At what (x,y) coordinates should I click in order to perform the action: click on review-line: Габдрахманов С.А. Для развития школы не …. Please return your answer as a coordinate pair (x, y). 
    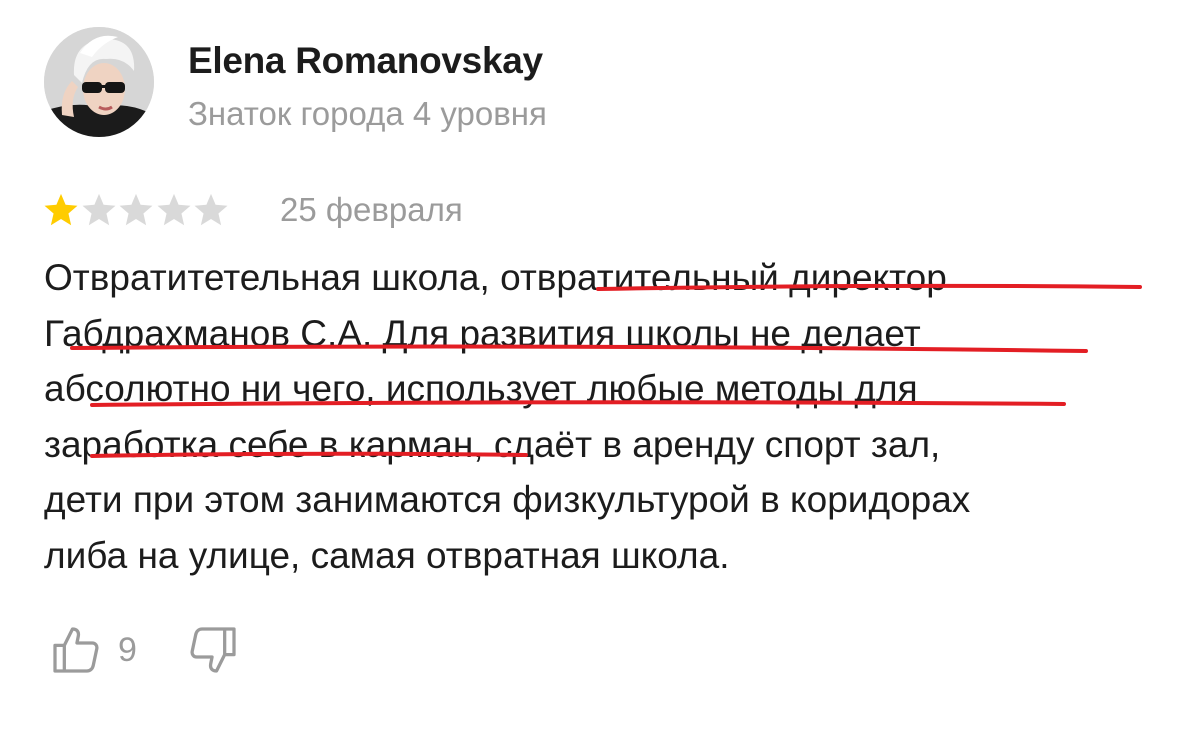
    Looking at the image, I should click on (482, 333).